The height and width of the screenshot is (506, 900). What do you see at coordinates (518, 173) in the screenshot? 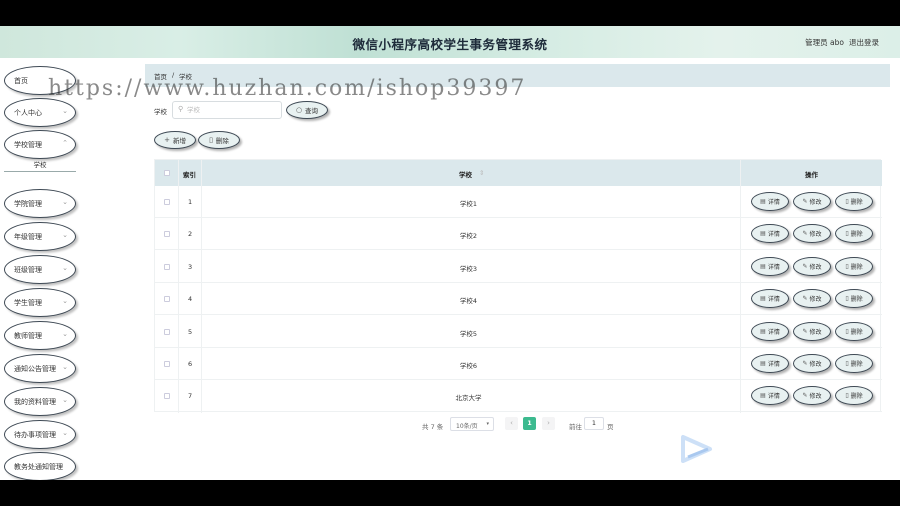
I see `table-header: 索引 学校 ⇕ 操作` at bounding box center [518, 173].